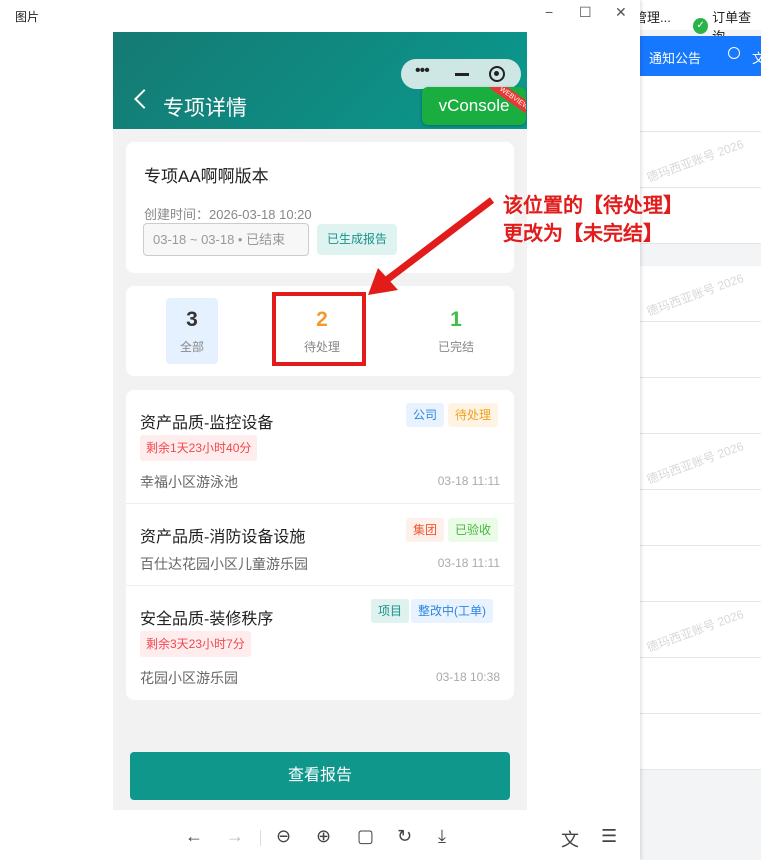 The height and width of the screenshot is (860, 761). I want to click on annotation-line-2: 更改为【未完结】, so click(583, 234).